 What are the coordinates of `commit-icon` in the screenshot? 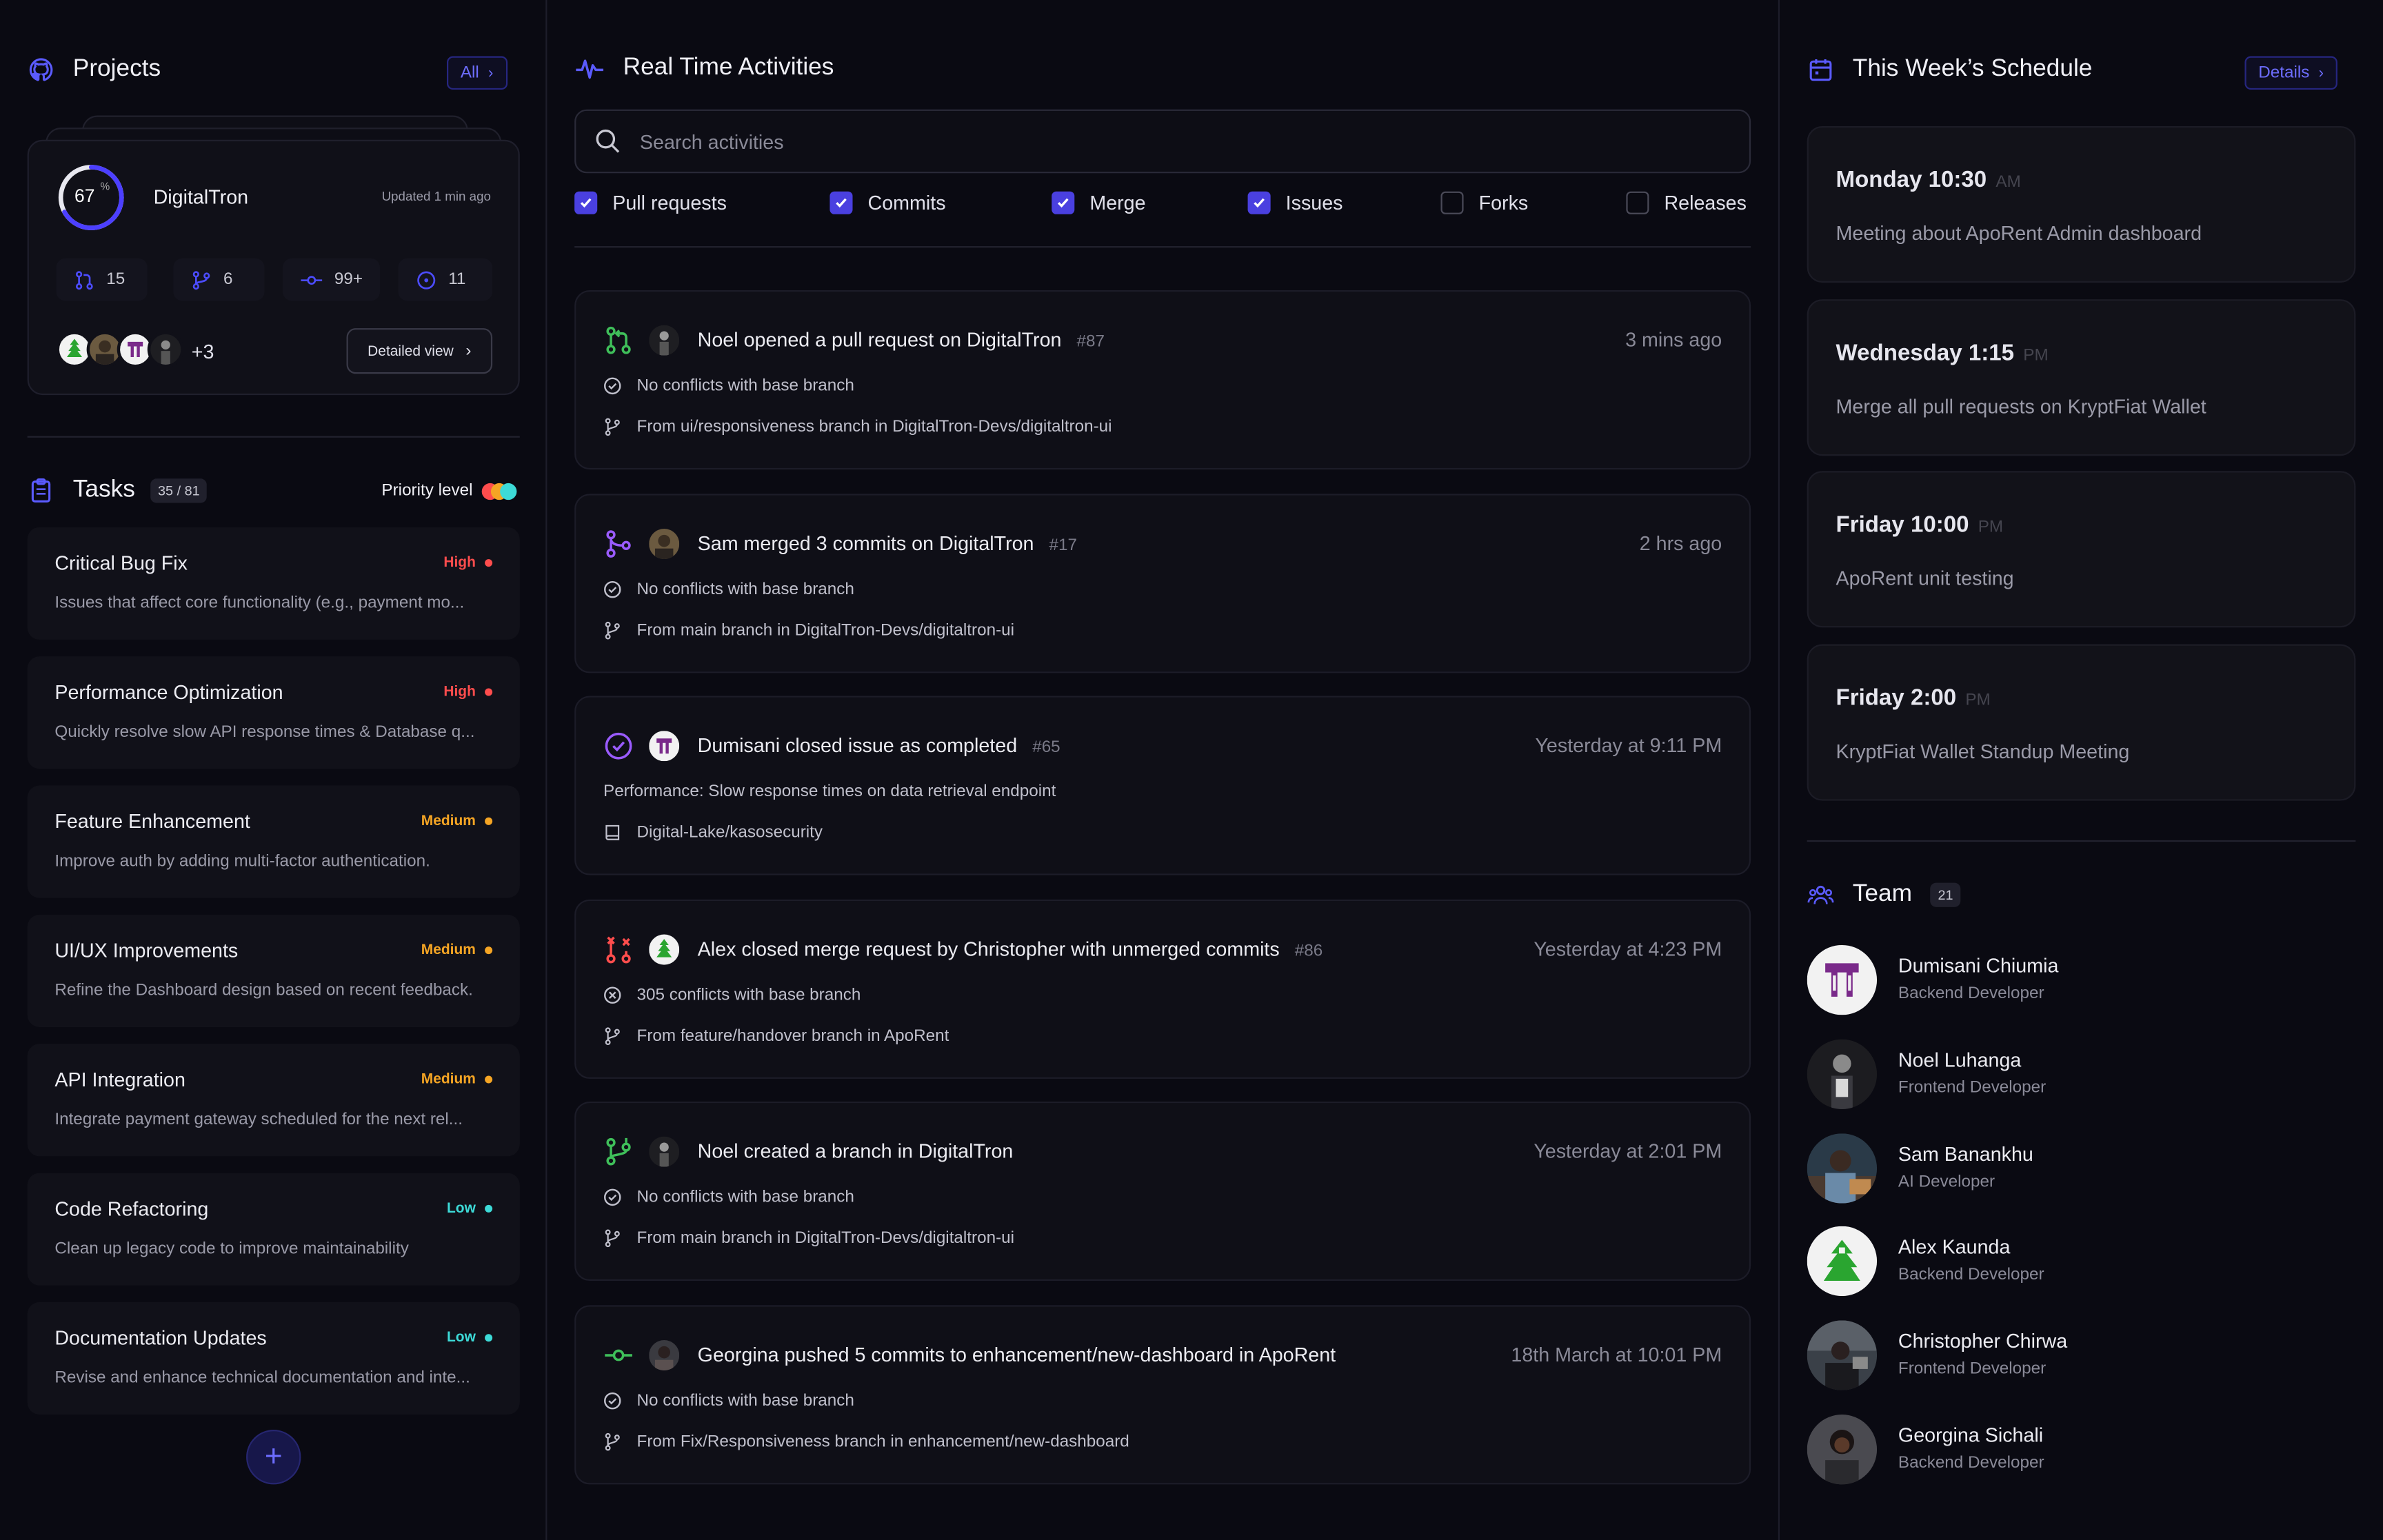 It's located at (618, 1355).